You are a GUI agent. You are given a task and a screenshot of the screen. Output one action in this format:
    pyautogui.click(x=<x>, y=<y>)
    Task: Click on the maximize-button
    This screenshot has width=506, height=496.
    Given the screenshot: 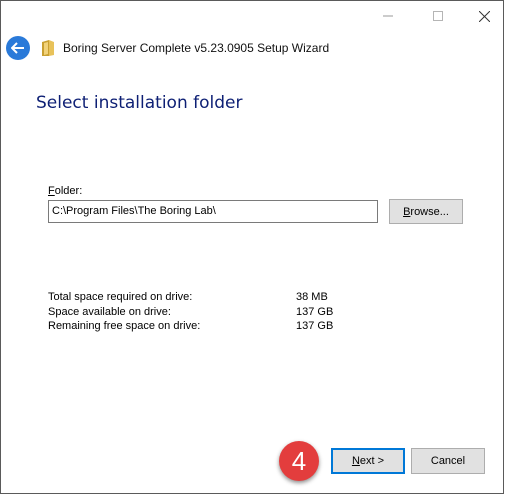 What is the action you would take?
    pyautogui.click(x=438, y=16)
    